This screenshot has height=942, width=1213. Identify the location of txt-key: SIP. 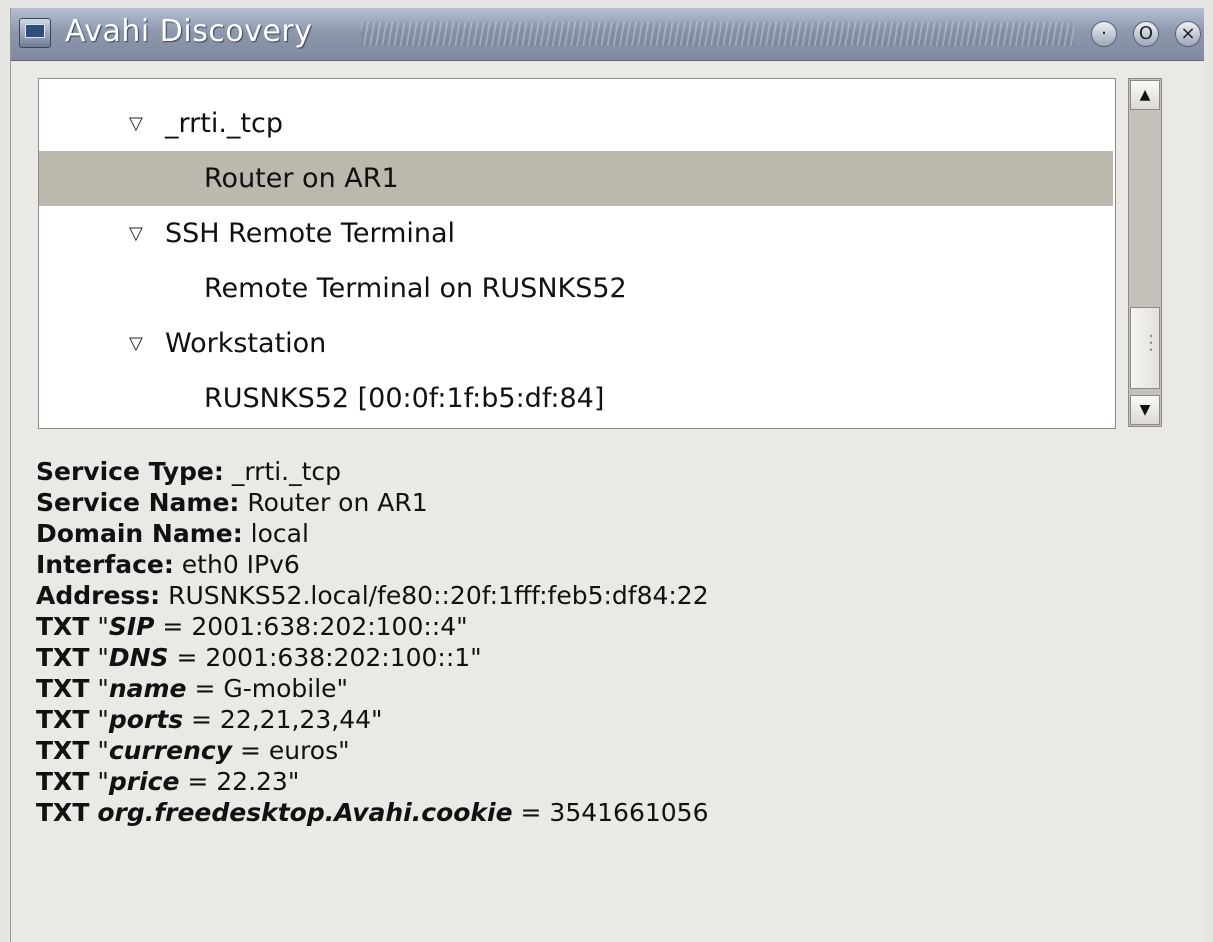
(131, 626).